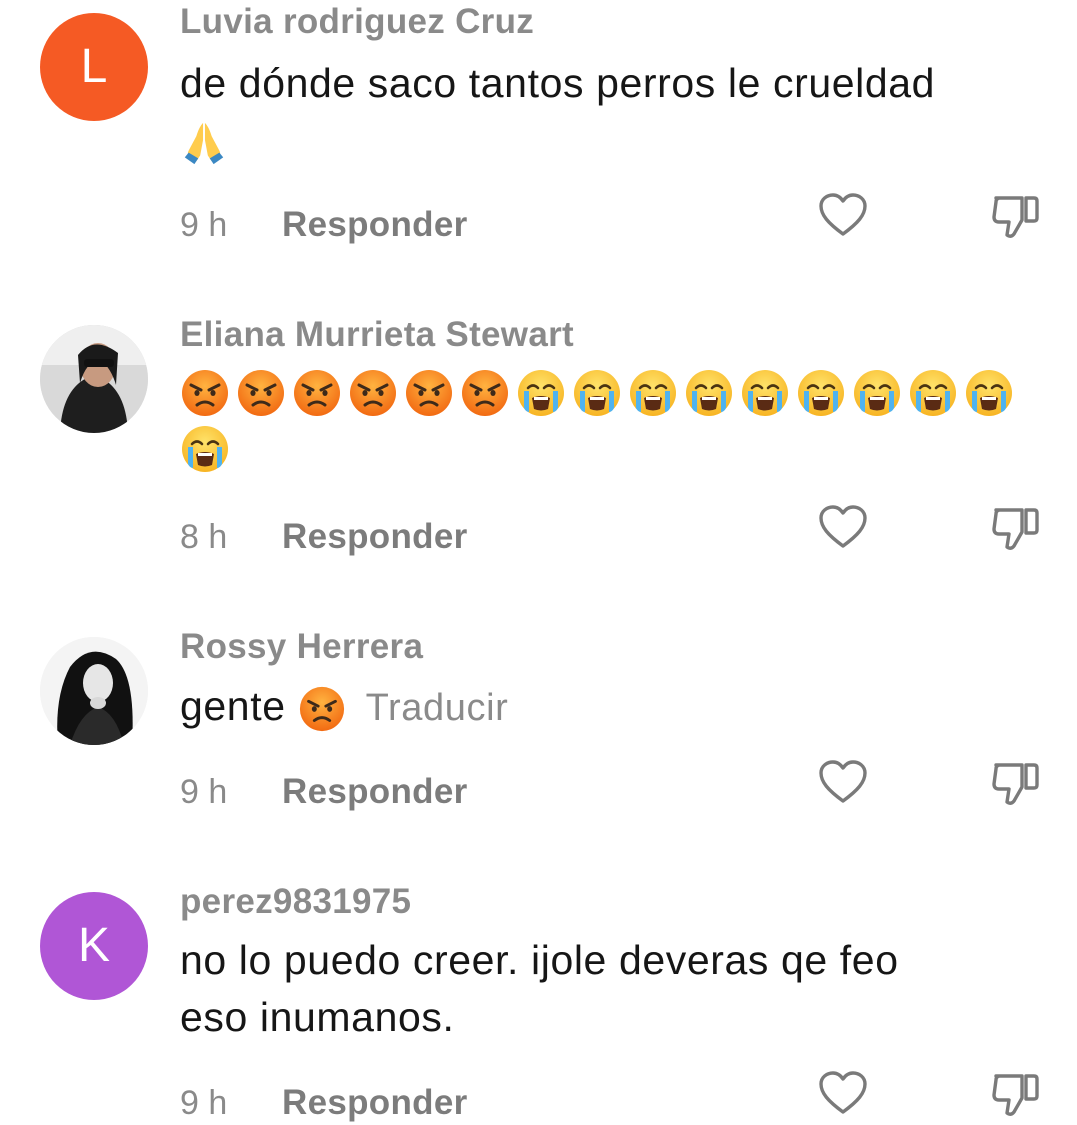 The width and height of the screenshot is (1077, 1125). What do you see at coordinates (558, 83) in the screenshot?
I see `comment-text-content: de dónde saco tantos perros le crueldad` at bounding box center [558, 83].